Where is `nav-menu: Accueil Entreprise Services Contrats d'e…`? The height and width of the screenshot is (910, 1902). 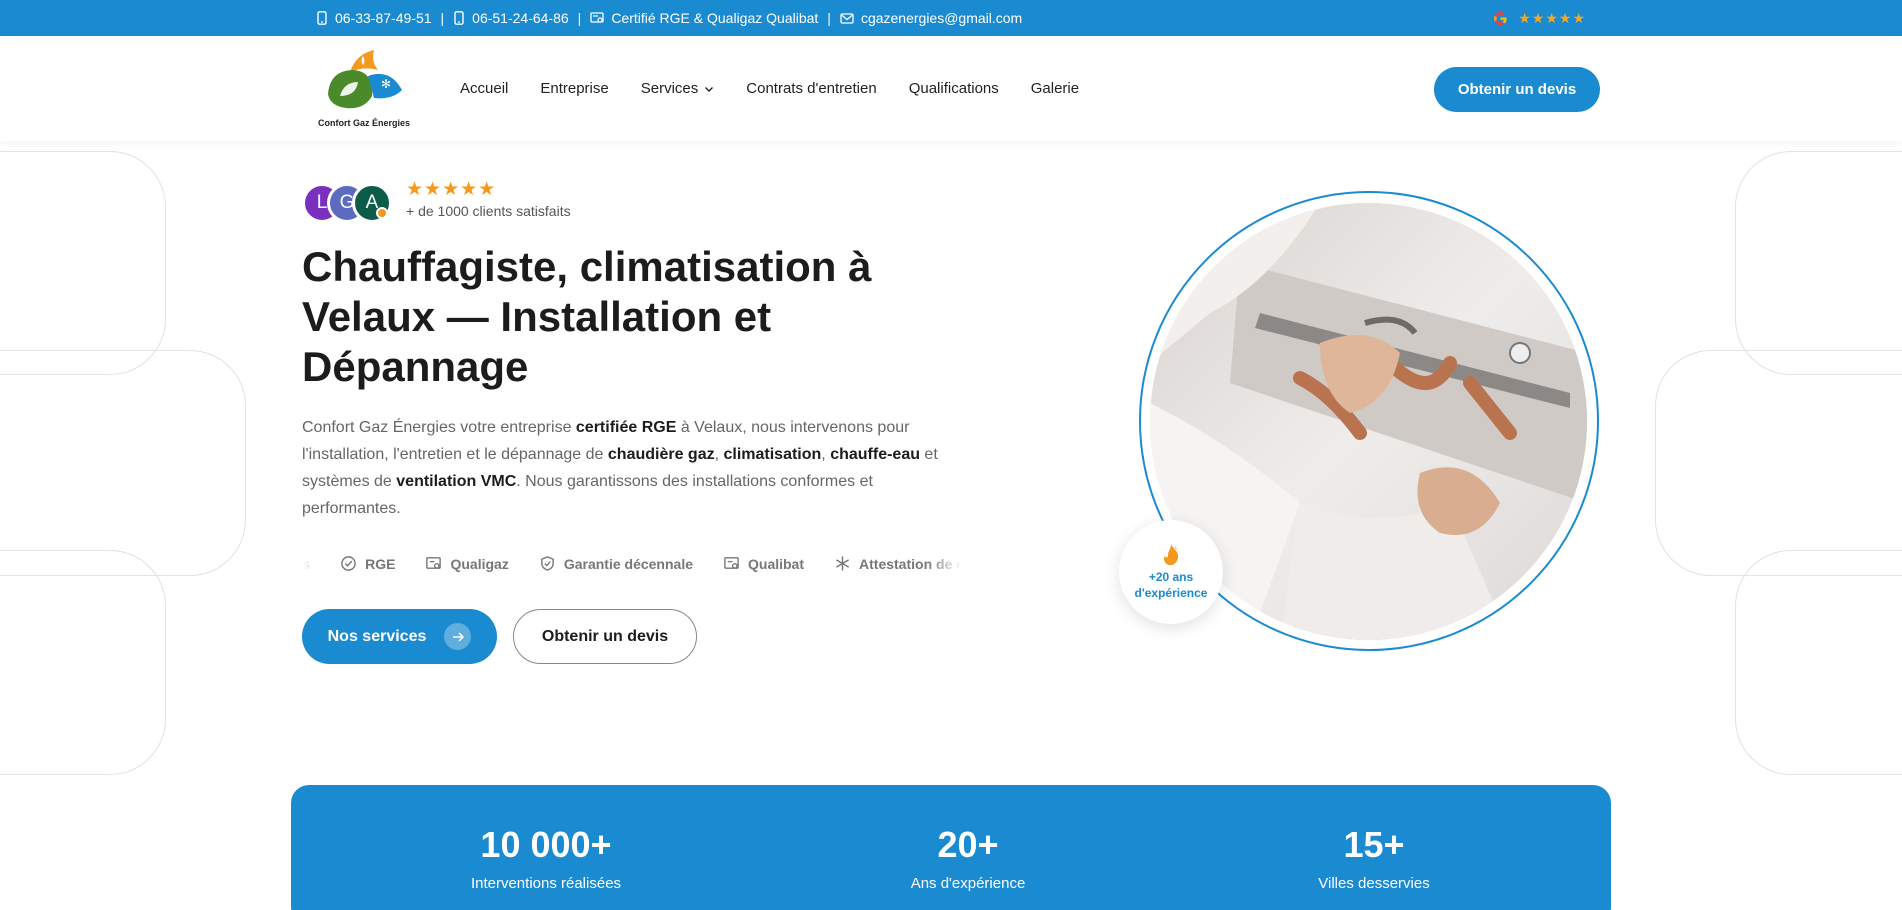 nav-menu: Accueil Entreprise Services Contrats d'e… is located at coordinates (769, 88).